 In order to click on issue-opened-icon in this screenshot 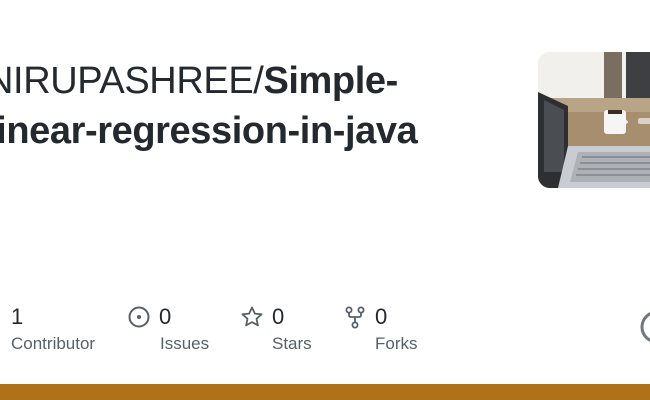, I will do `click(139, 317)`.